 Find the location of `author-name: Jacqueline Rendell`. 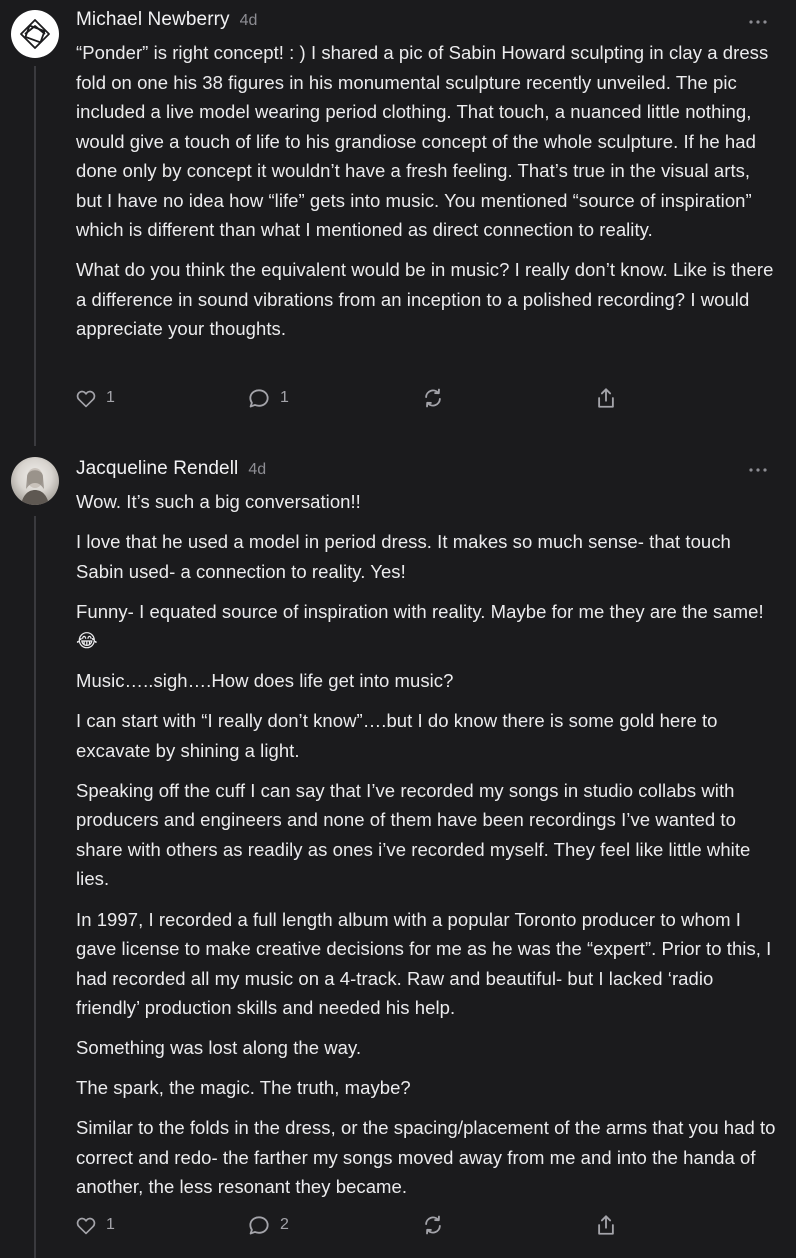

author-name: Jacqueline Rendell is located at coordinates (157, 469).